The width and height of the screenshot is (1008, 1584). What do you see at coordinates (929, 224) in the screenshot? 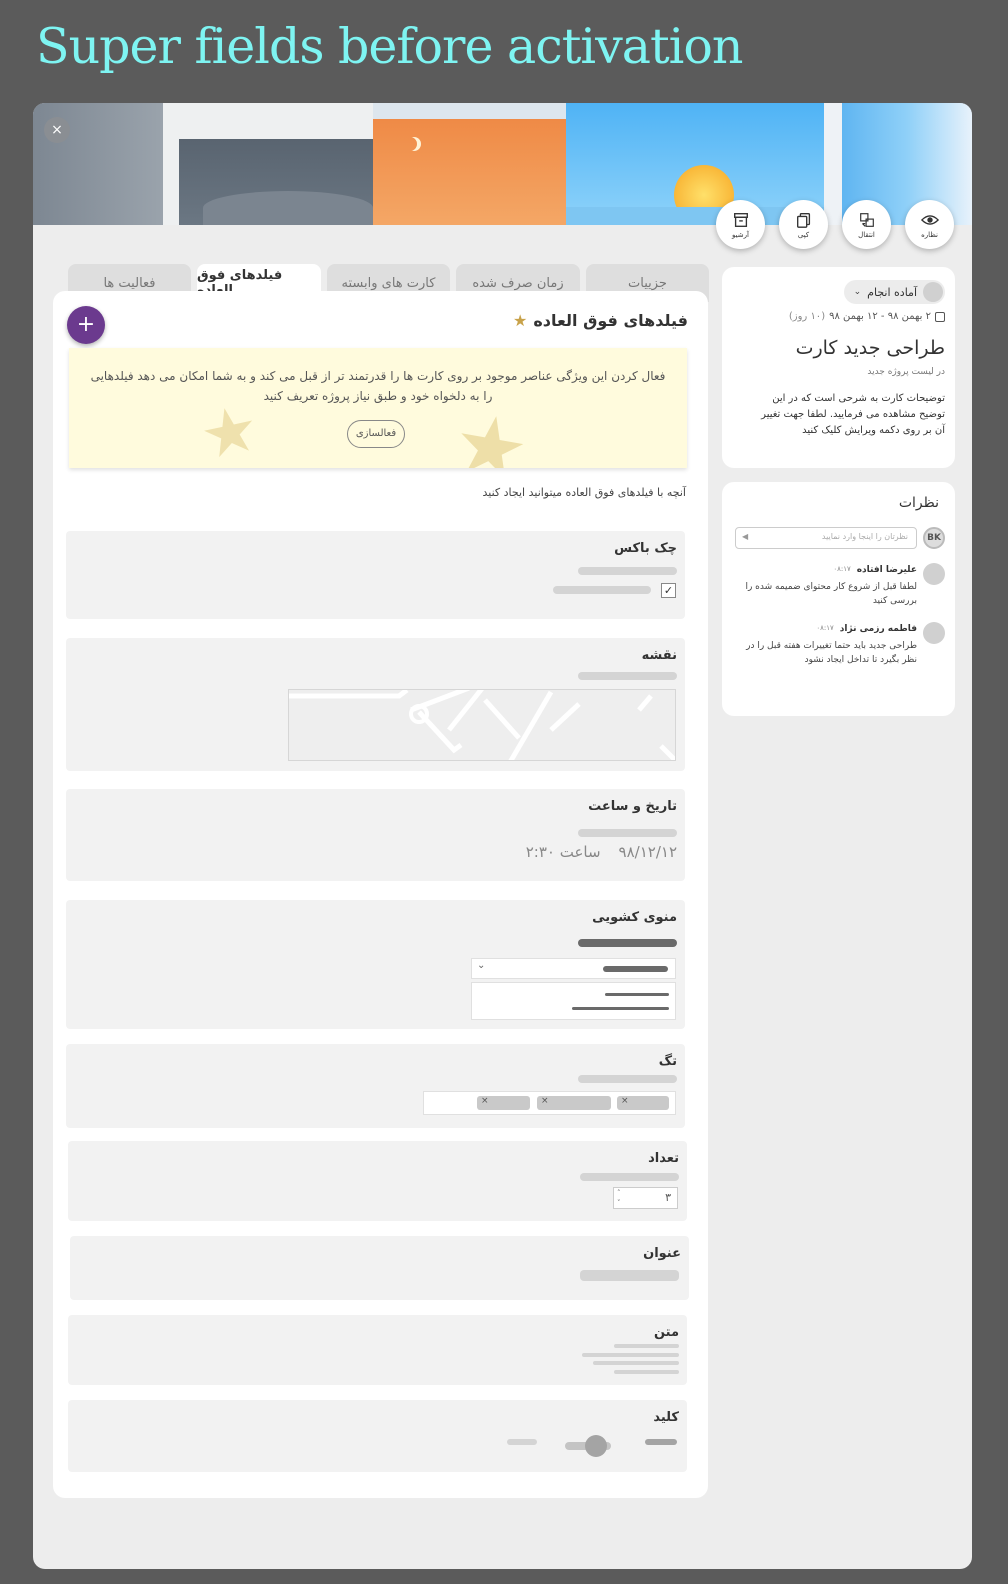
I see `watch-button: نظاره` at bounding box center [929, 224].